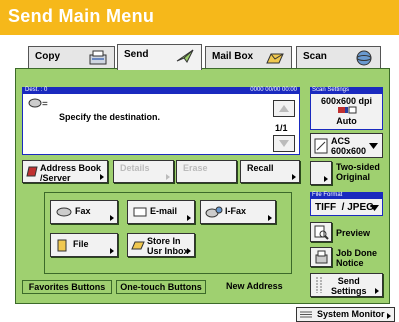 This screenshot has height=322, width=399. I want to click on erase-label: Erase, so click(195, 168).